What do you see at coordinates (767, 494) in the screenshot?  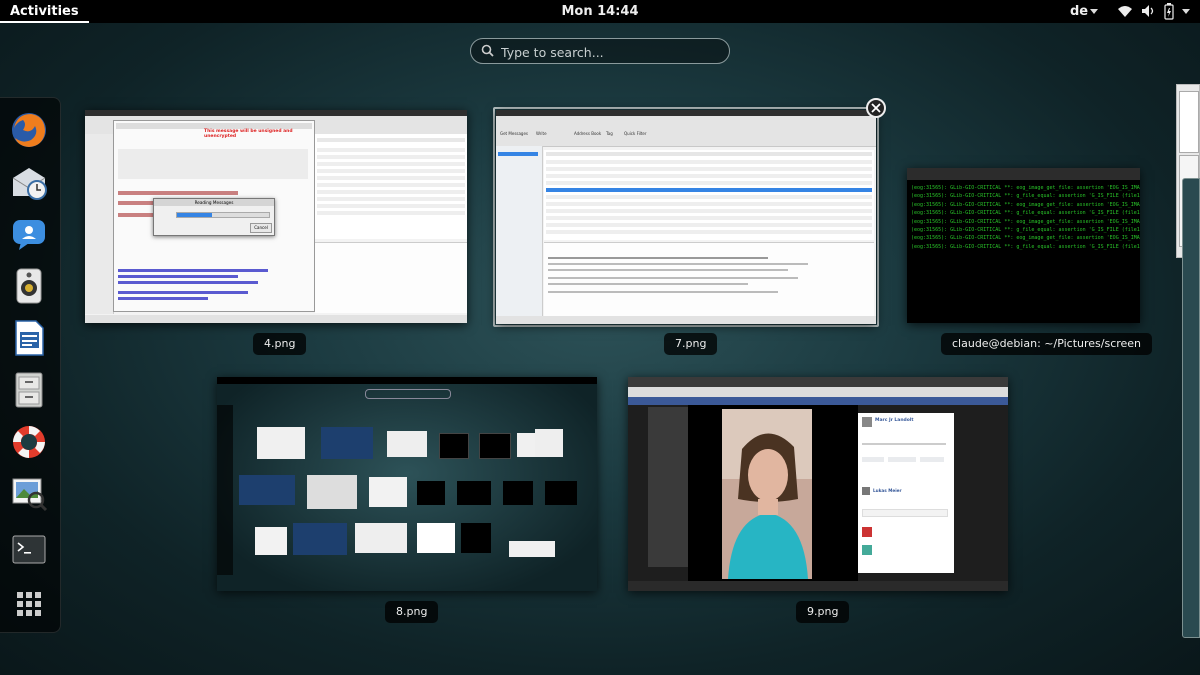 I see `portrait-photo` at bounding box center [767, 494].